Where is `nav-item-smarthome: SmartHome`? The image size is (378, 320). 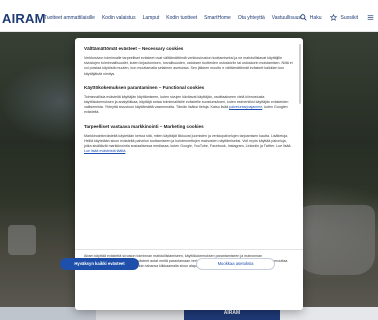
nav-item-smarthome: SmartHome is located at coordinates (217, 18).